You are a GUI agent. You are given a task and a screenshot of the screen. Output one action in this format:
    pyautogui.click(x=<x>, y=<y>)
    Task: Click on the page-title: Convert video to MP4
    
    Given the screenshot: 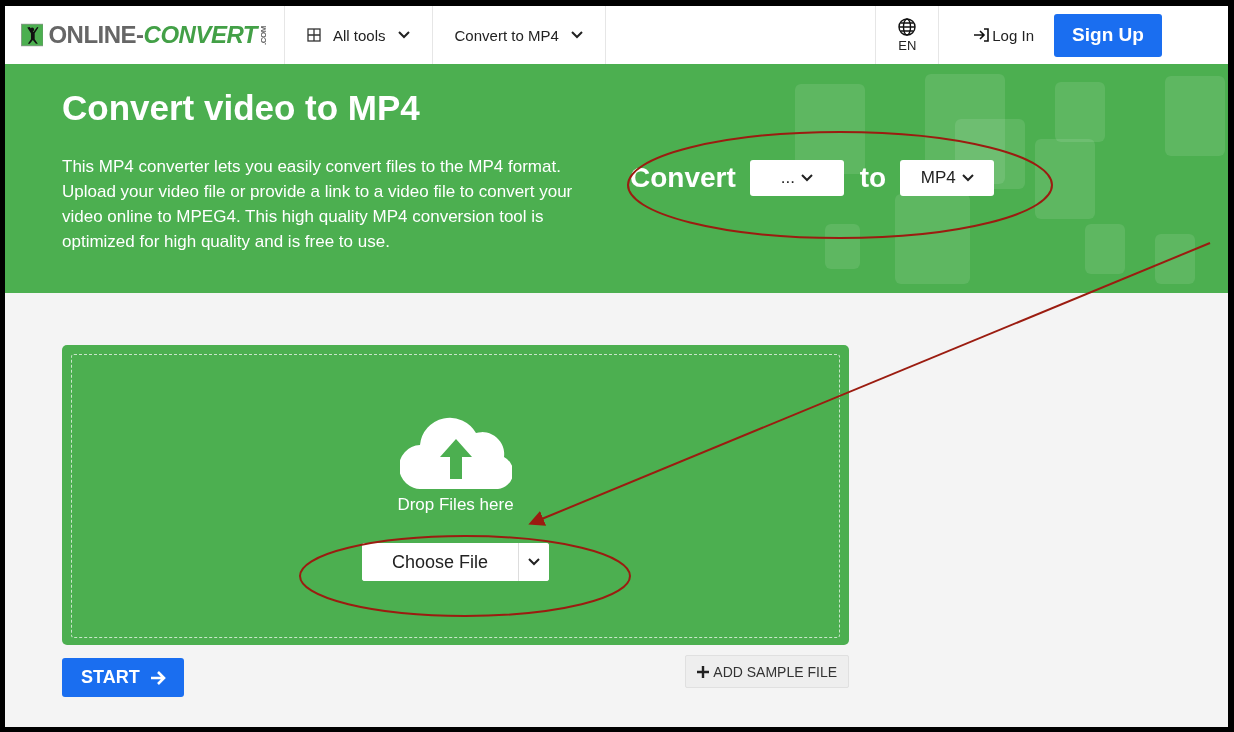 What is the action you would take?
    pyautogui.click(x=241, y=108)
    